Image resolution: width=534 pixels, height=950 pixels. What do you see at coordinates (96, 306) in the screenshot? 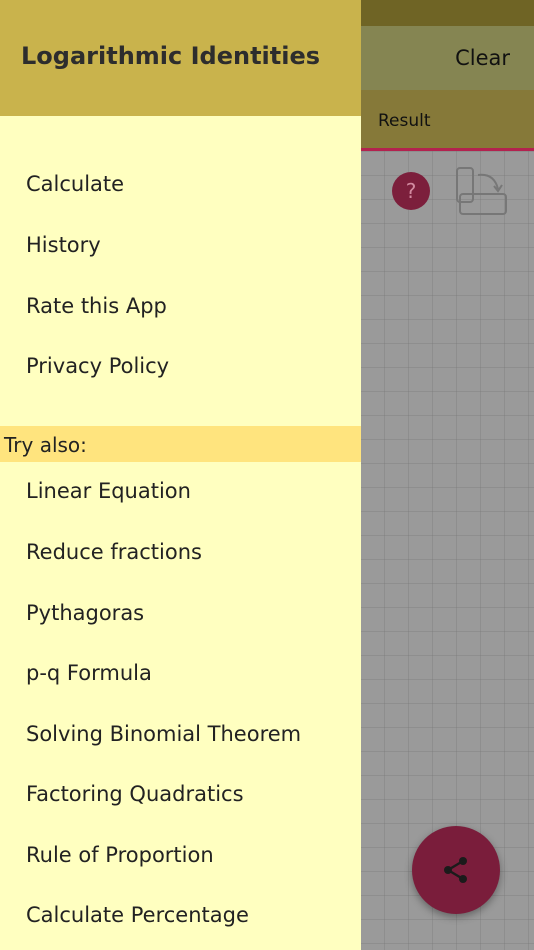
I see `menu-item-rate-app: Rate this App` at bounding box center [96, 306].